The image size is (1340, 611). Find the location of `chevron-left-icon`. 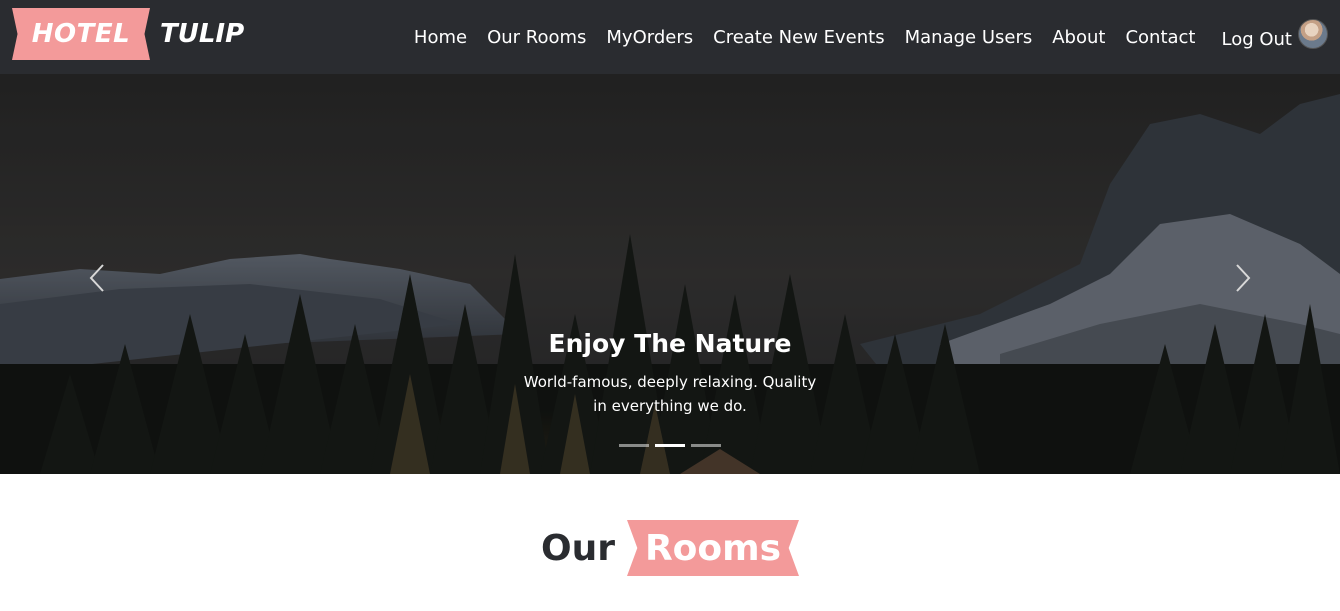

chevron-left-icon is located at coordinates (96, 278).